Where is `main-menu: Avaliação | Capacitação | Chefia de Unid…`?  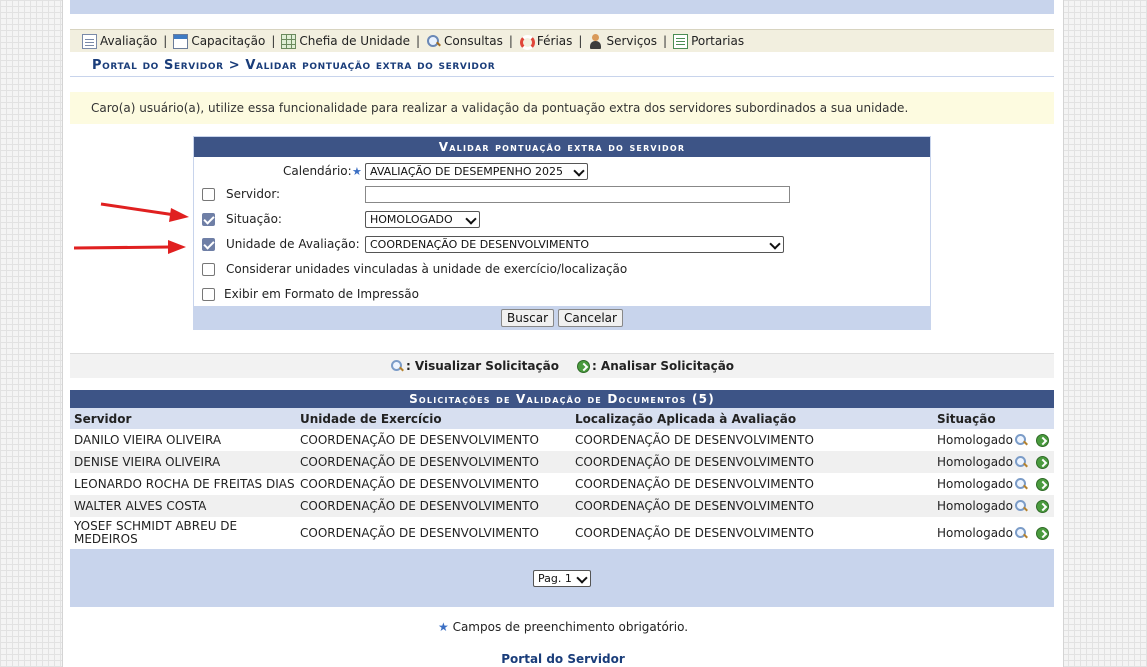 main-menu: Avaliação | Capacitação | Chefia de Unid… is located at coordinates (562, 40).